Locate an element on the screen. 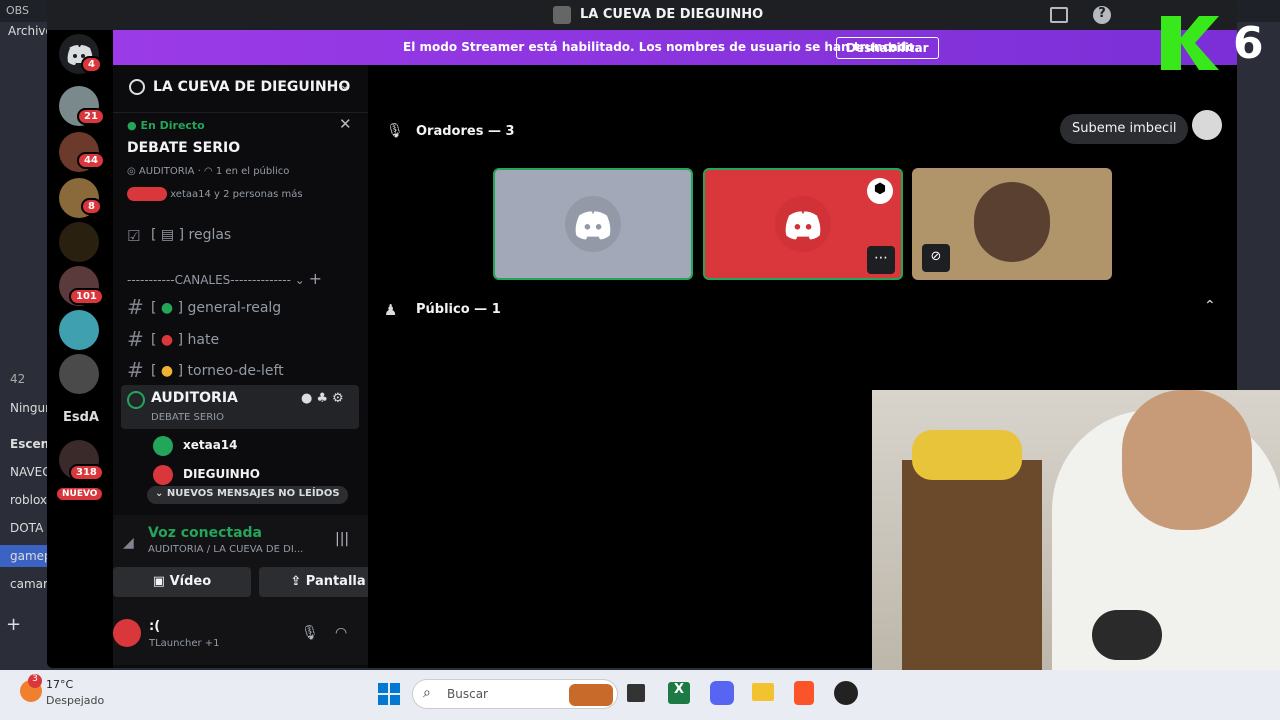  obs-num: 42 is located at coordinates (18, 379).